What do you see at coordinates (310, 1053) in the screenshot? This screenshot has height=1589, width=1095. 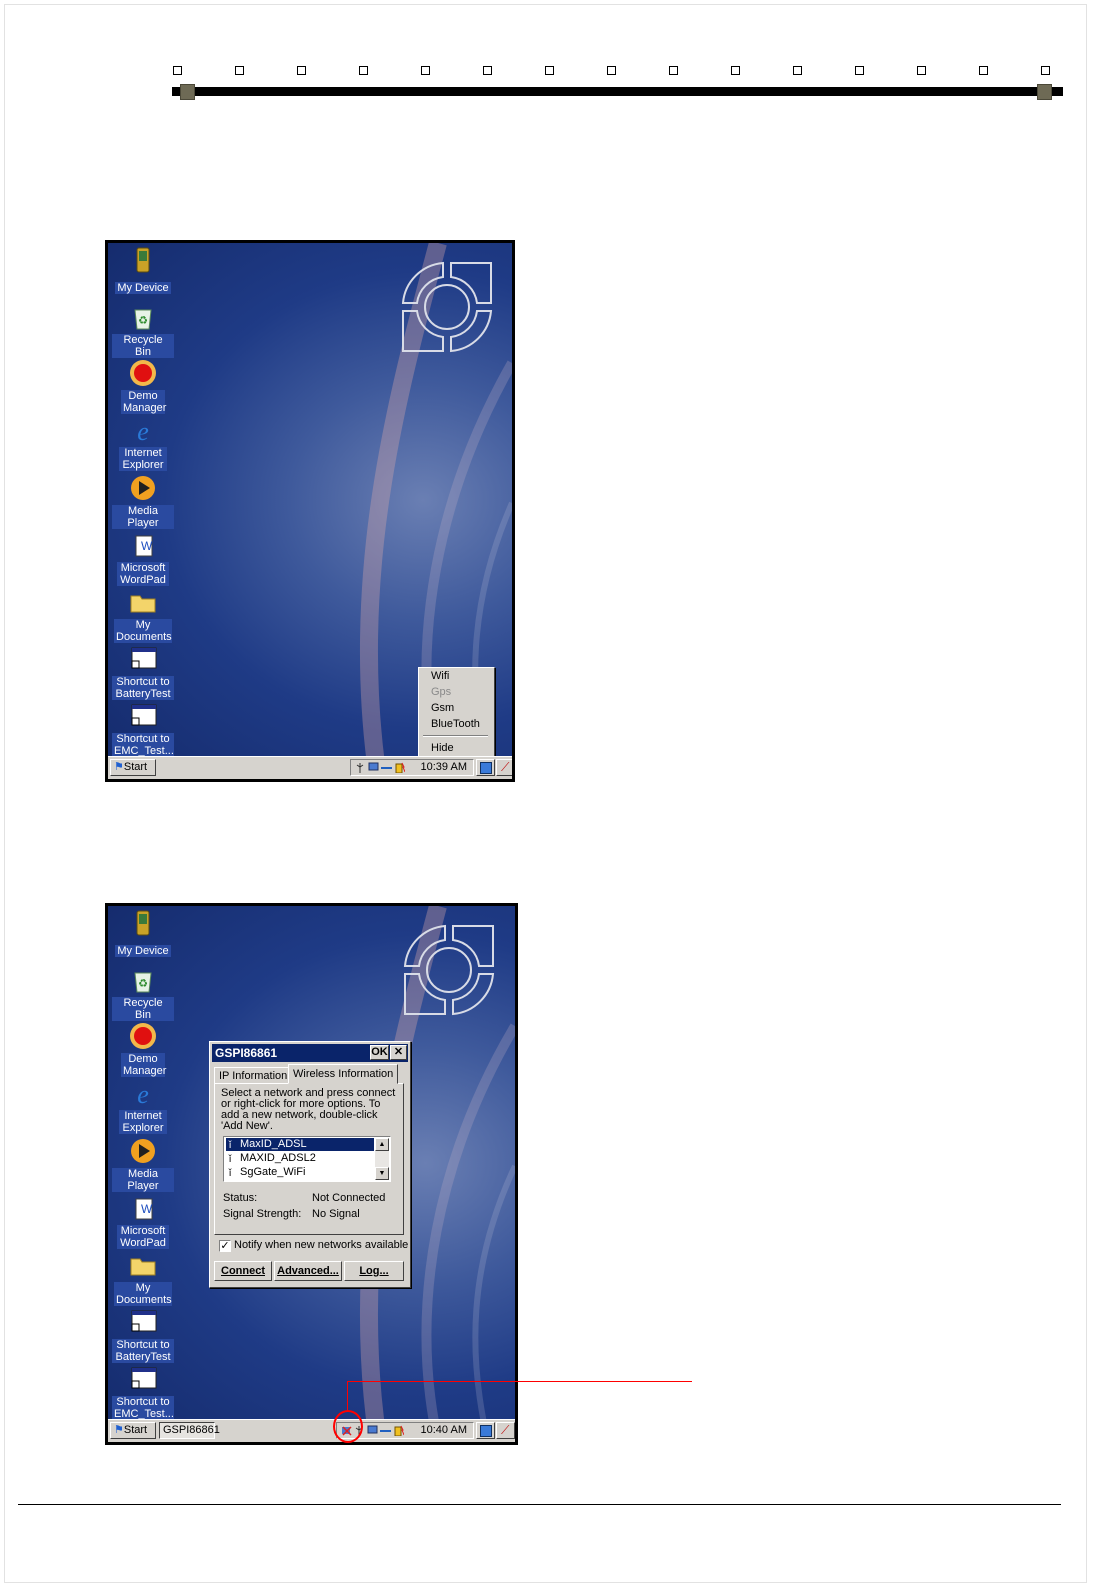 I see `dialog-titlebar: GSPI86861 OK ✕` at bounding box center [310, 1053].